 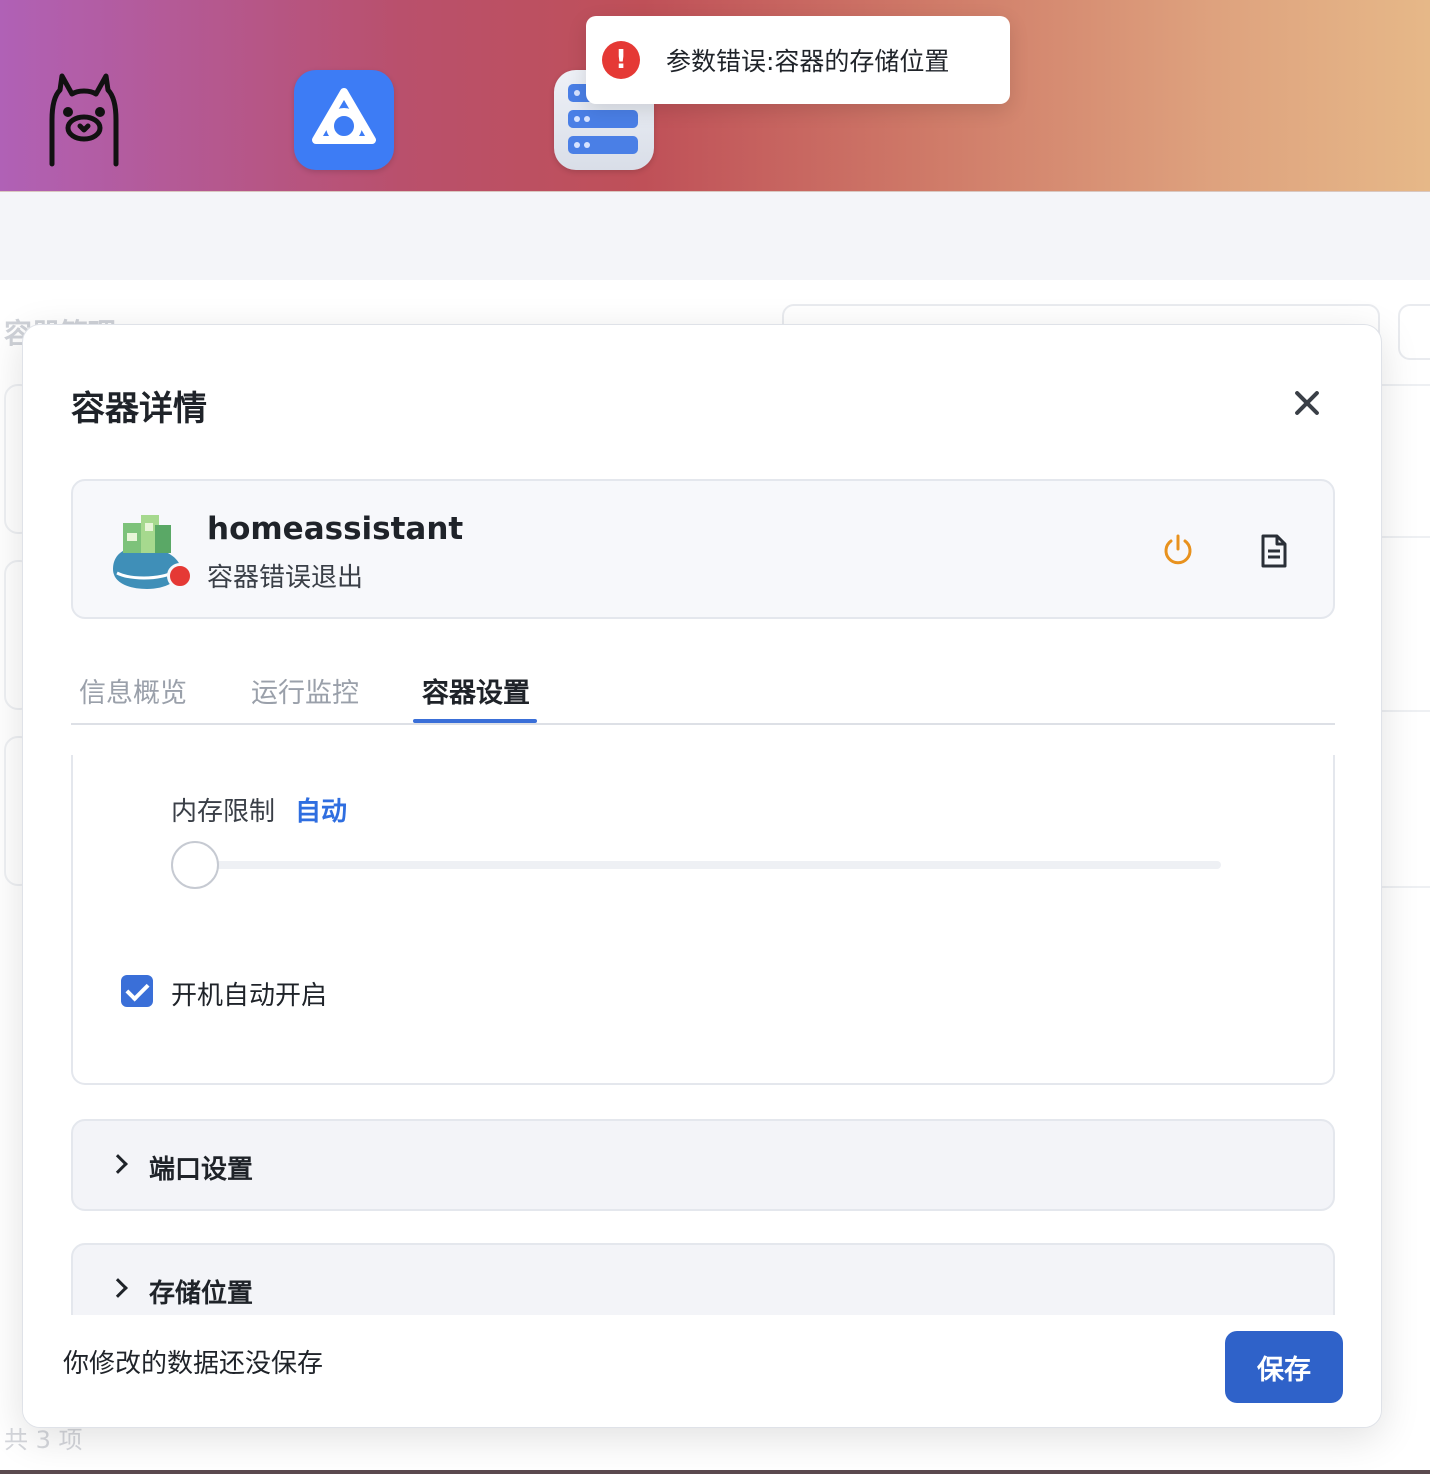 What do you see at coordinates (180, 576) in the screenshot?
I see `status-error-dot` at bounding box center [180, 576].